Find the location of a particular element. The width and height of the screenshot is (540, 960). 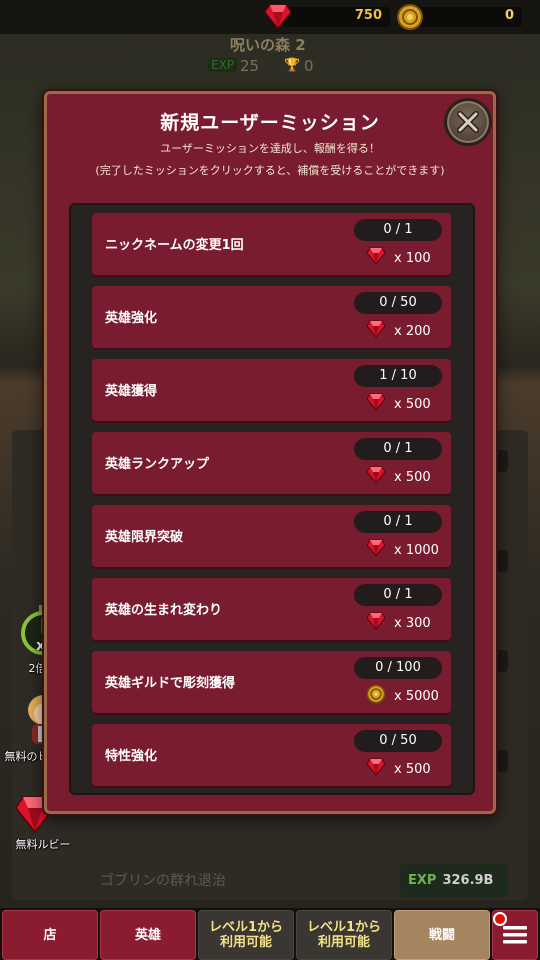

mission-item: 英雄強化 0 / 50 x 200 is located at coordinates (271, 317).